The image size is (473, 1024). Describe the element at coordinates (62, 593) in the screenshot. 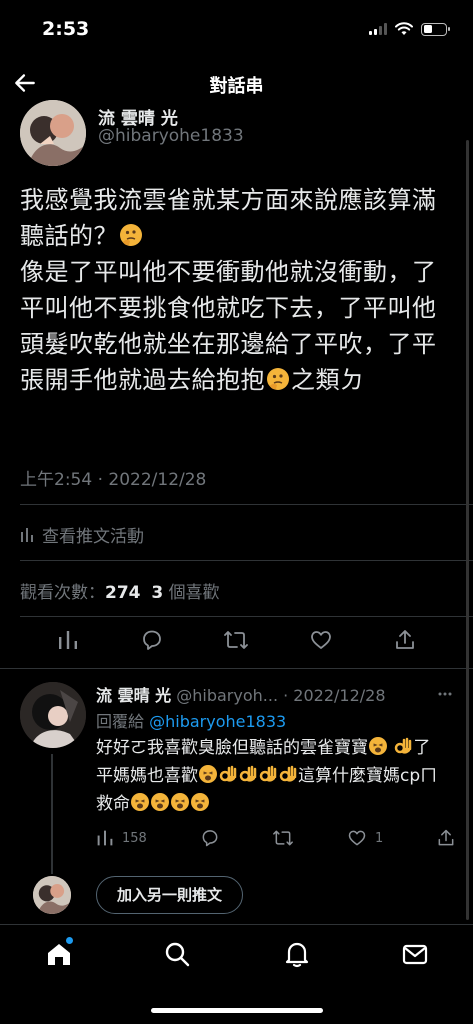

I see `views-label: 觀看次數：` at that location.